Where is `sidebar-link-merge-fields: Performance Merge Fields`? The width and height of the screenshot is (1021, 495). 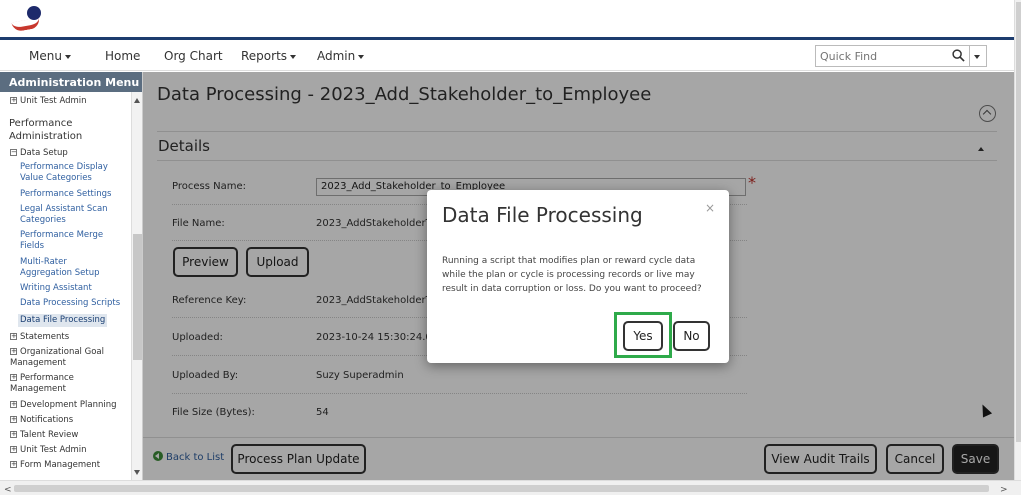 sidebar-link-merge-fields: Performance Merge Fields is located at coordinates (70, 241).